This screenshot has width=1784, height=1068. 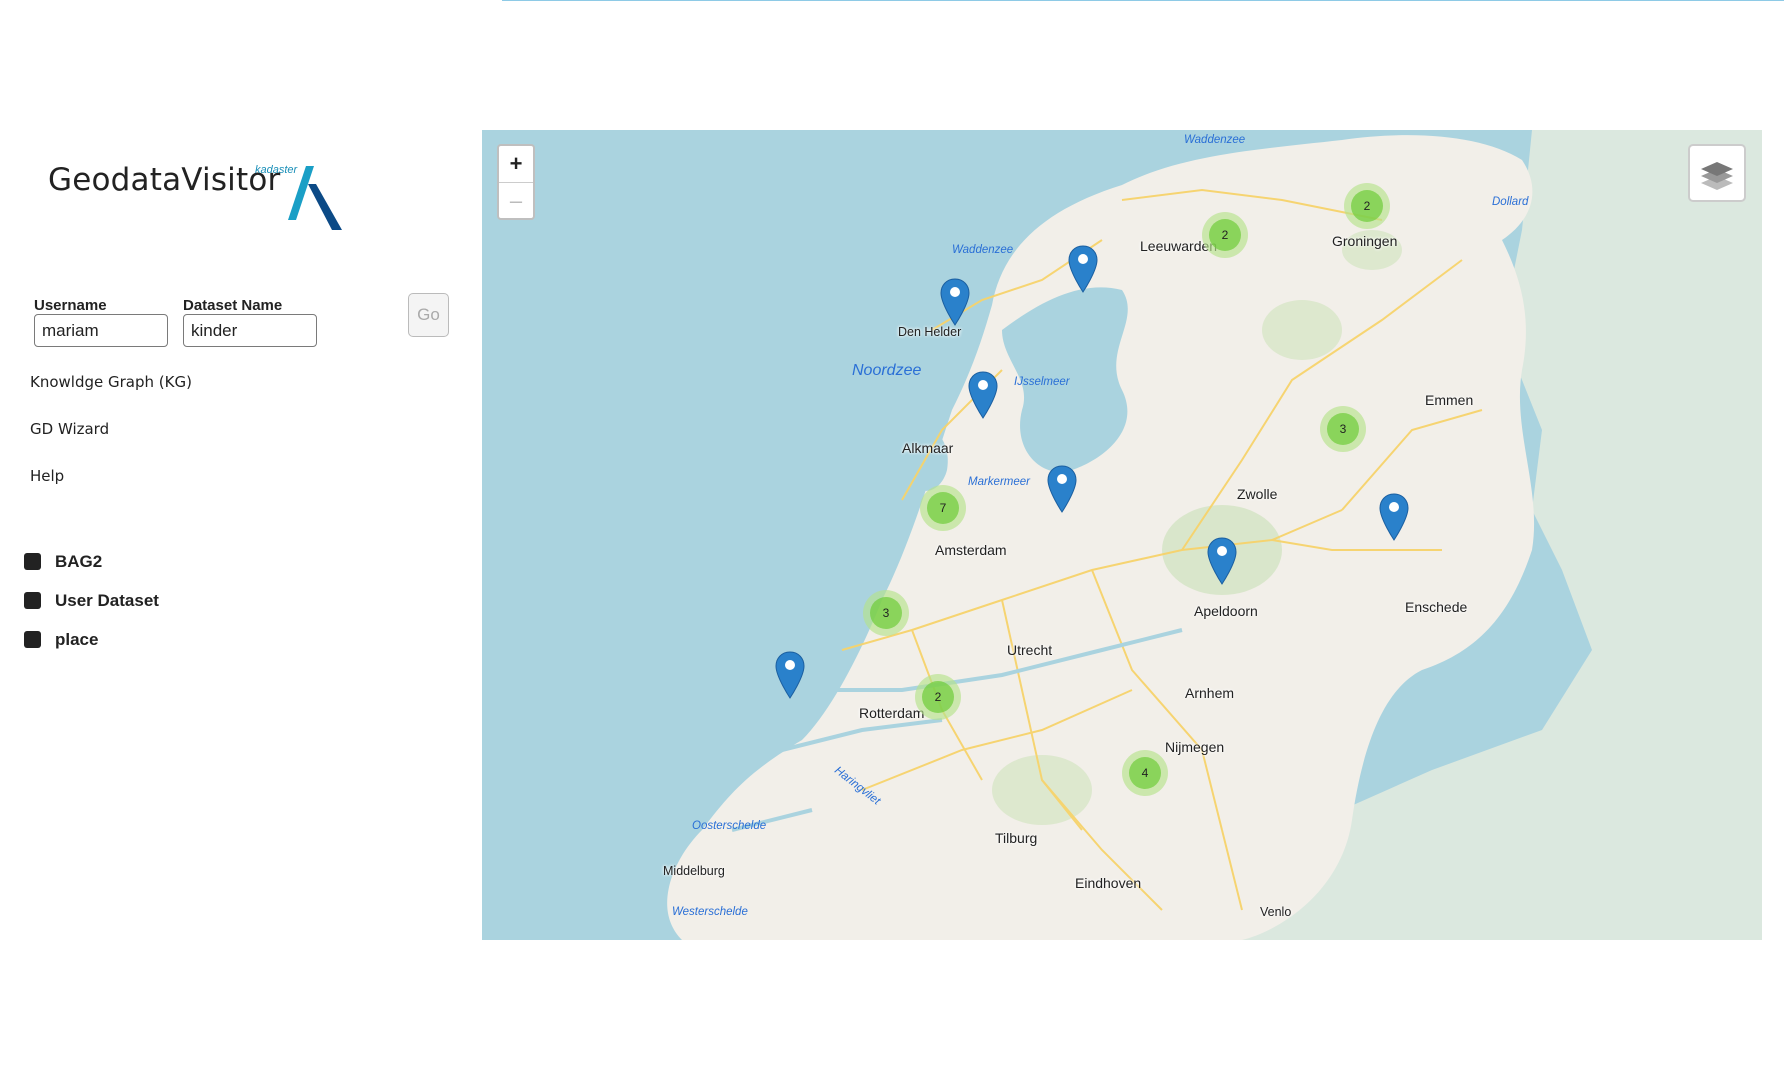 I want to click on kadaster-logo-icon, so click(x=315, y=198).